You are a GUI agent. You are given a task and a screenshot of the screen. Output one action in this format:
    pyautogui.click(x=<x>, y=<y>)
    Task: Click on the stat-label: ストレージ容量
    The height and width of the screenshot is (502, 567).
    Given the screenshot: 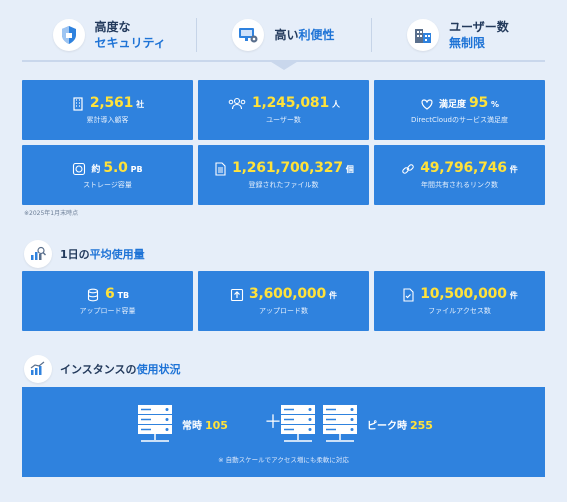 What is the action you would take?
    pyautogui.click(x=107, y=185)
    